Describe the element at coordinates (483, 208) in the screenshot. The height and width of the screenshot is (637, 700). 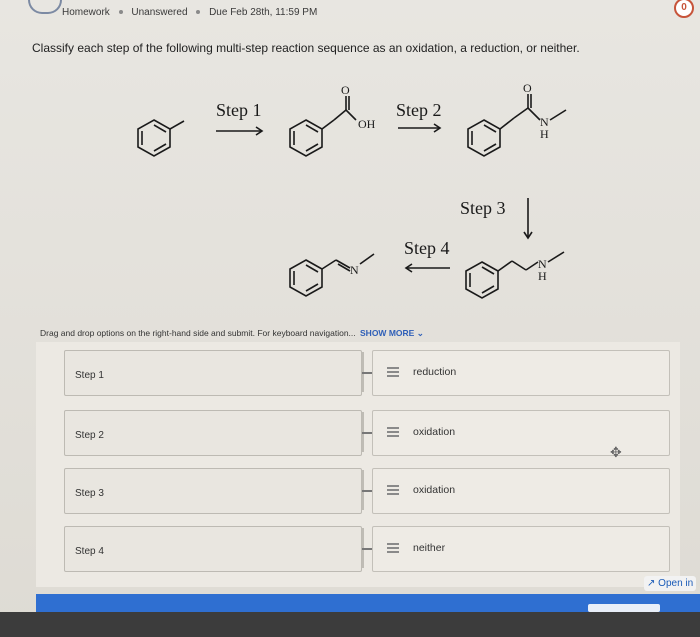
I see `step-3-label: Step 3` at that location.